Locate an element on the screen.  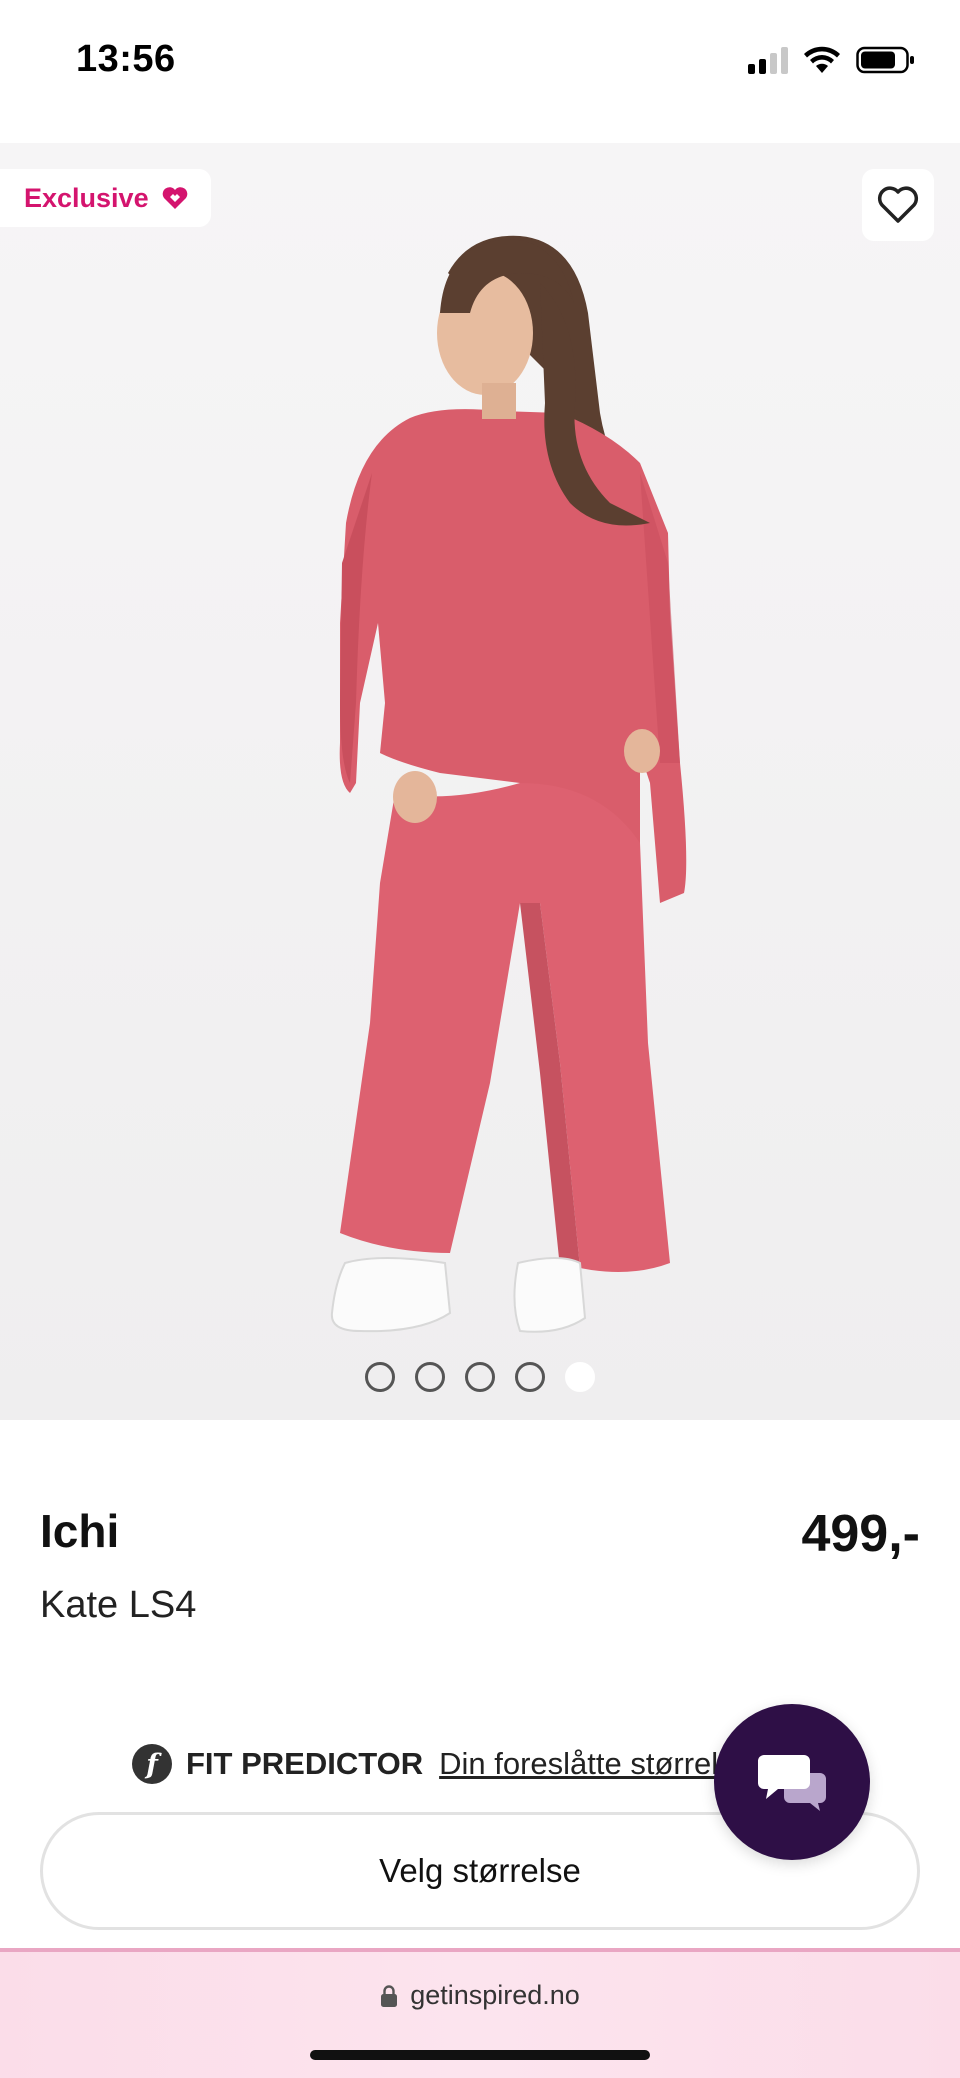
fit-predictor: f FIT PREDICTOR Din foreslåtte størrelse is located at coordinates (441, 1764).